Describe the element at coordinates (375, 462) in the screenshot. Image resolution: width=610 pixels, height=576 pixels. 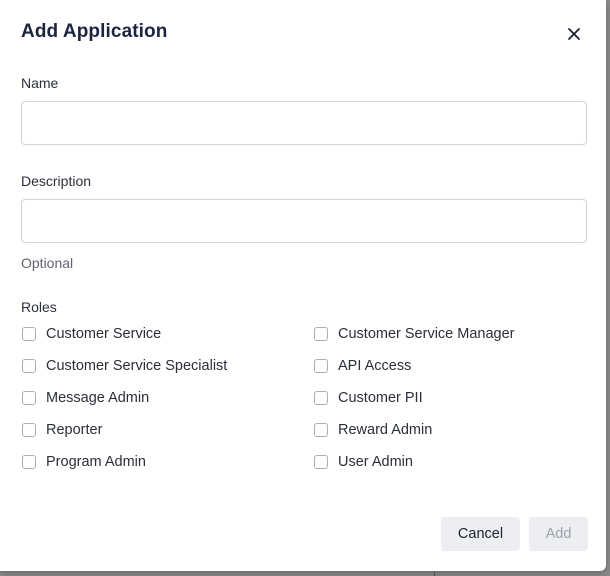
I see `role-label: User Admin` at that location.